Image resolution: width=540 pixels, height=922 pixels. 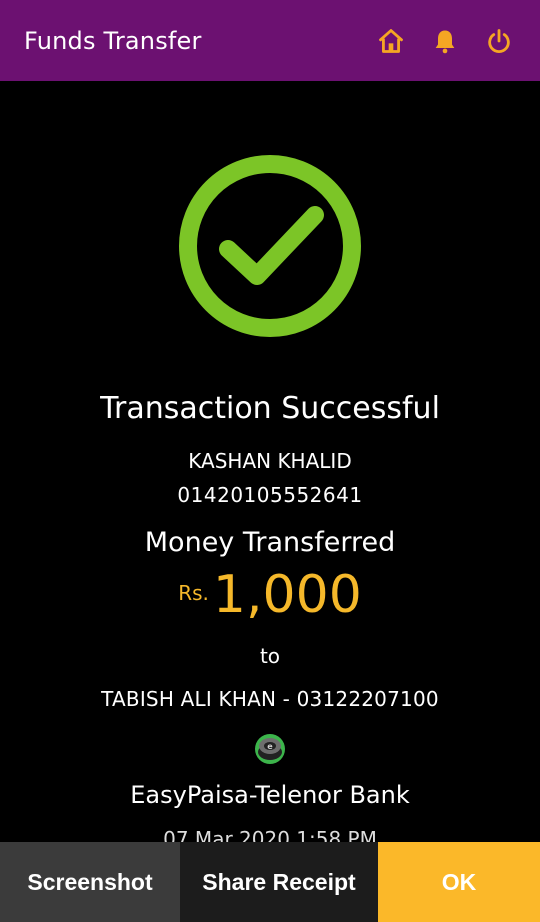 What do you see at coordinates (459, 882) in the screenshot?
I see `ok-button: OK` at bounding box center [459, 882].